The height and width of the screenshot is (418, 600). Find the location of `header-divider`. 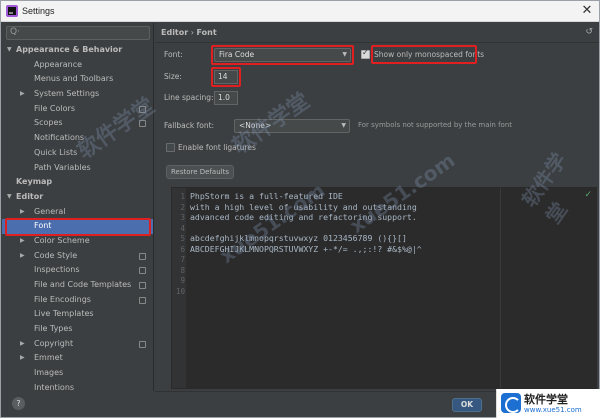

header-divider is located at coordinates (377, 42).